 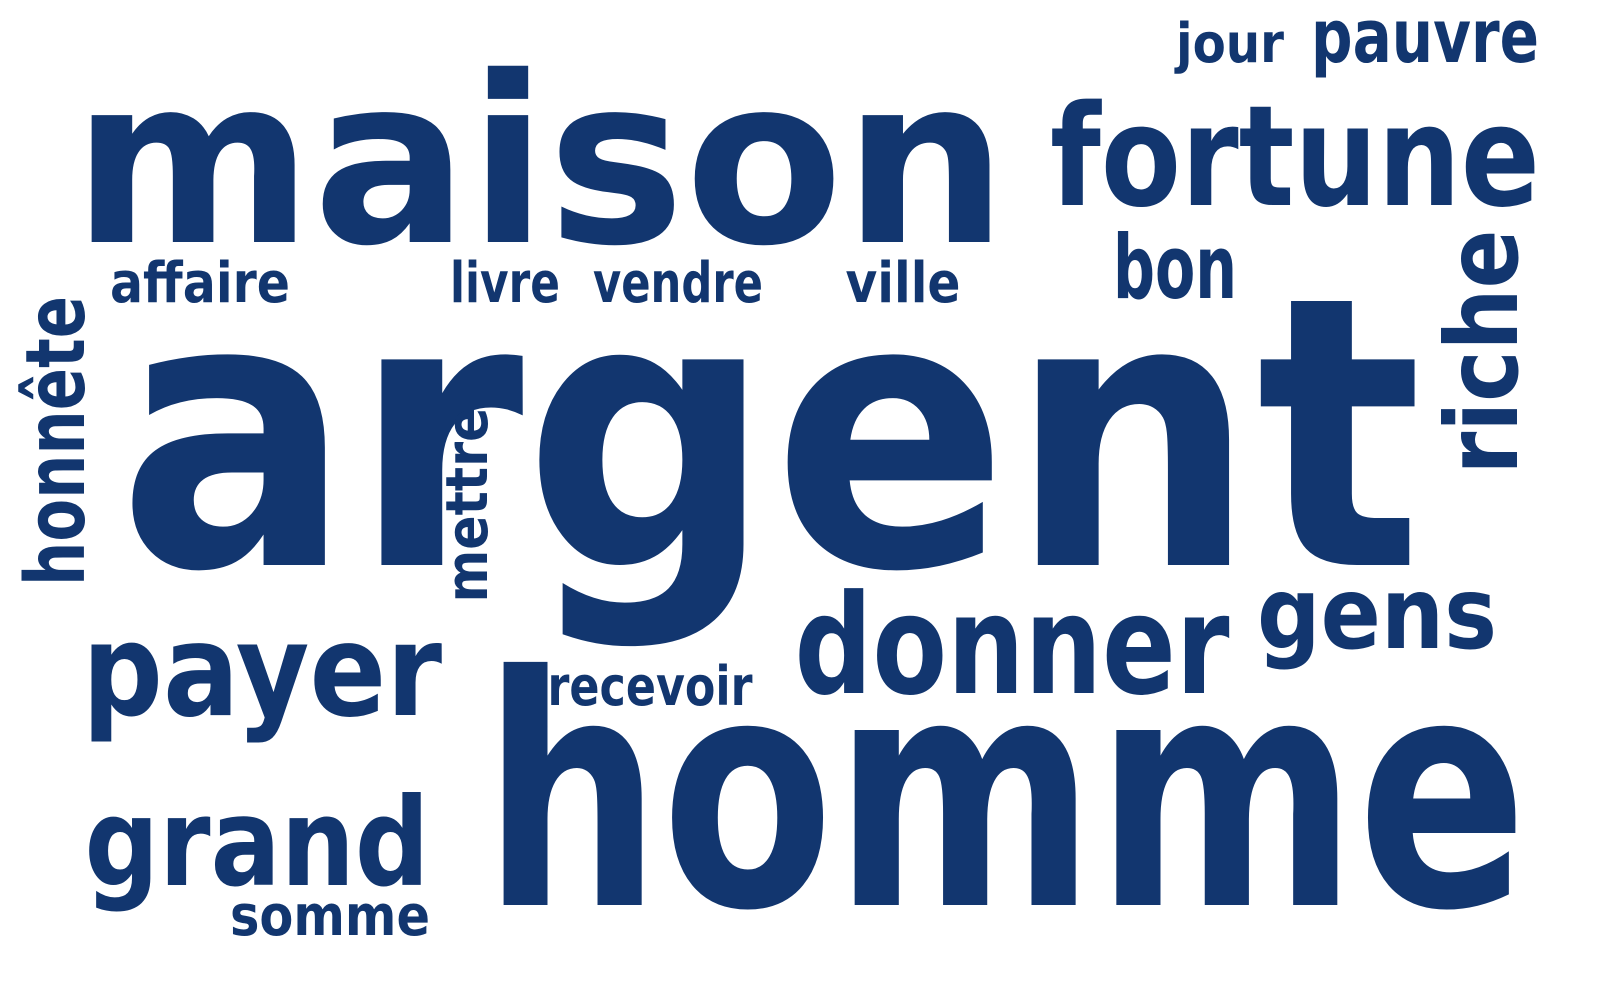 I want to click on word-honnete: honnête, so click(x=56, y=441).